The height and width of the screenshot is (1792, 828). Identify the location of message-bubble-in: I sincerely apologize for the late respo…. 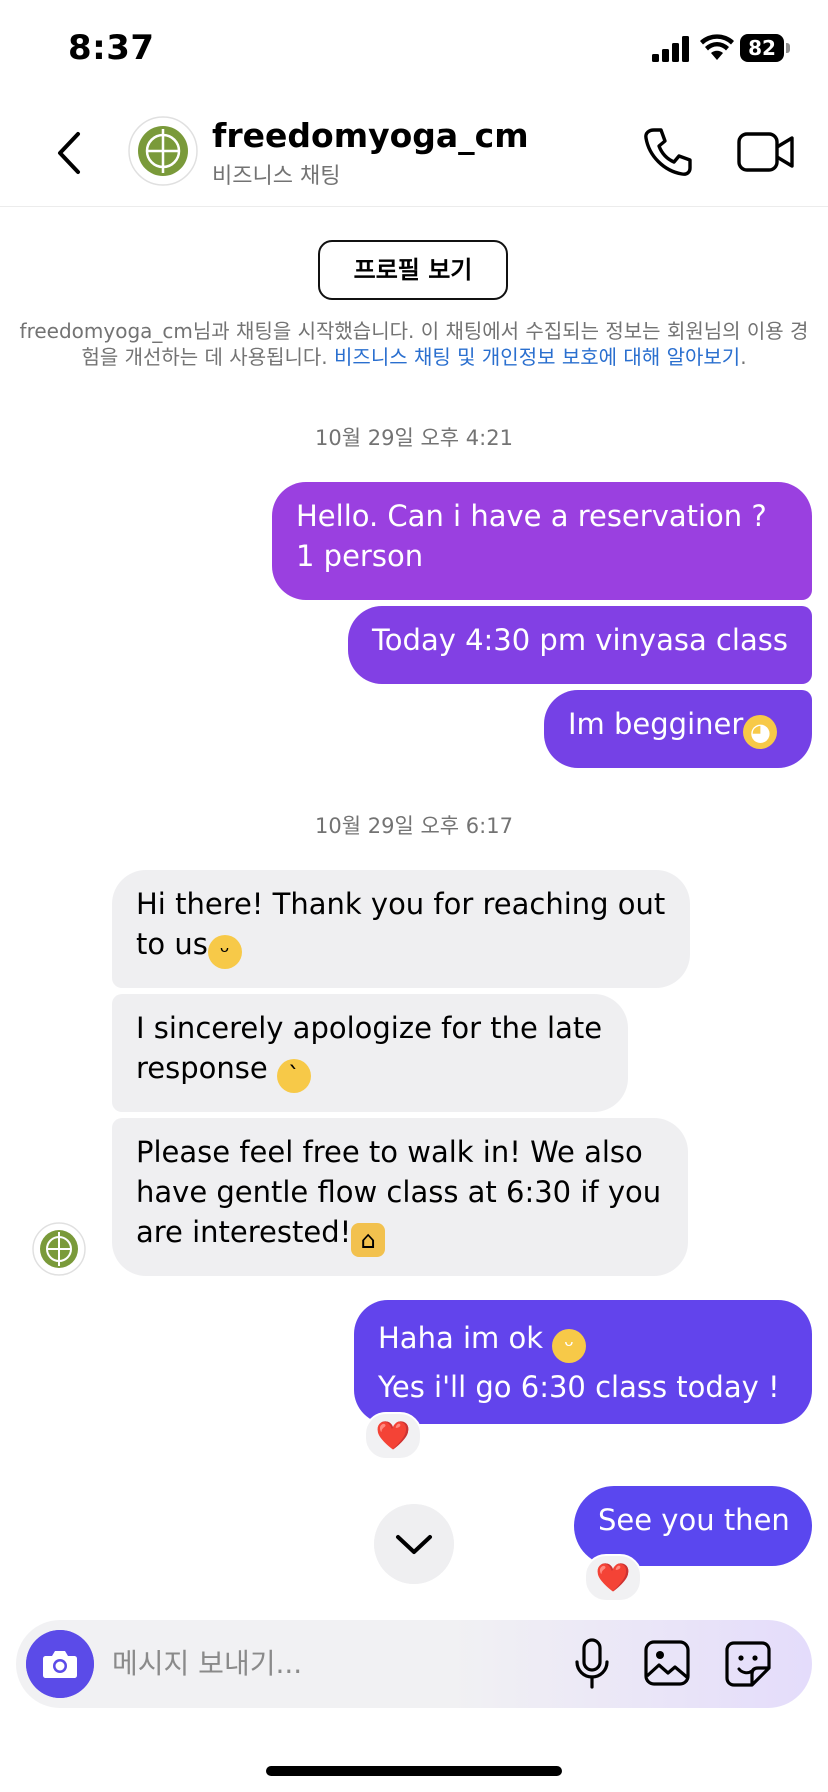
(370, 1053).